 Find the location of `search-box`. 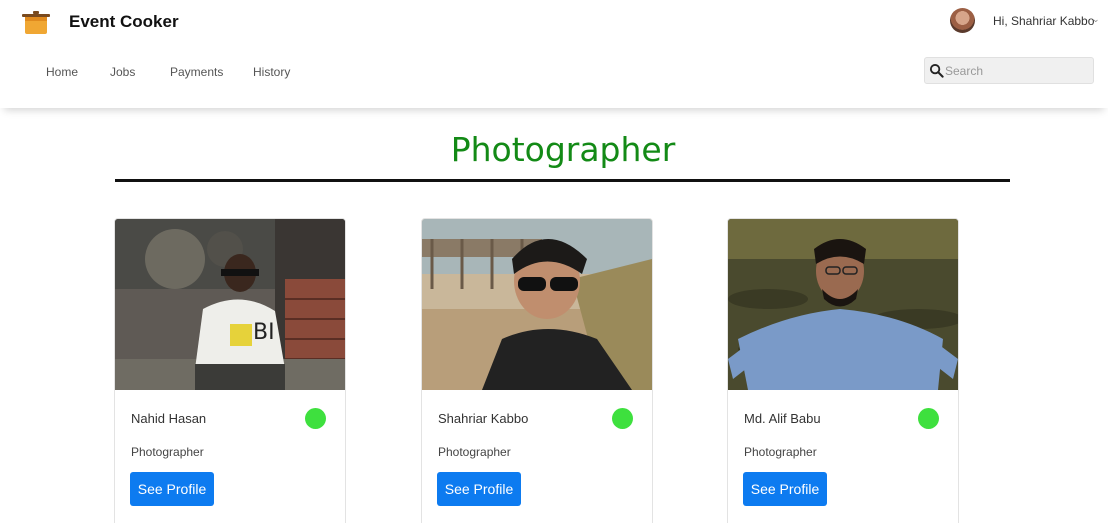

search-box is located at coordinates (1009, 70).